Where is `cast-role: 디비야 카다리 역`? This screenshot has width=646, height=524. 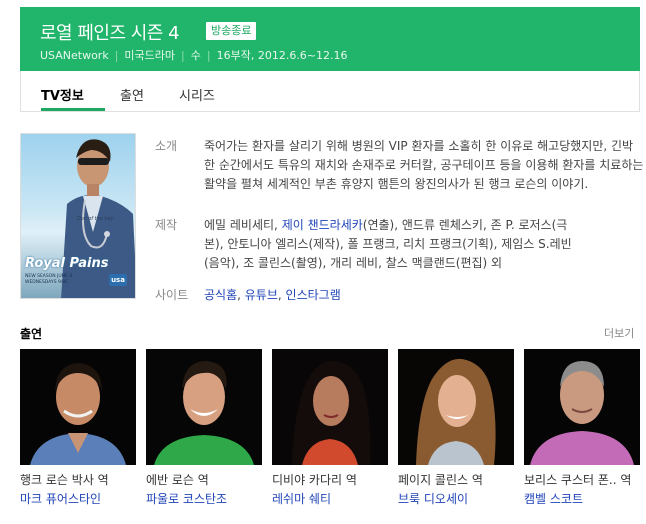 cast-role: 디비야 카다리 역 is located at coordinates (314, 480).